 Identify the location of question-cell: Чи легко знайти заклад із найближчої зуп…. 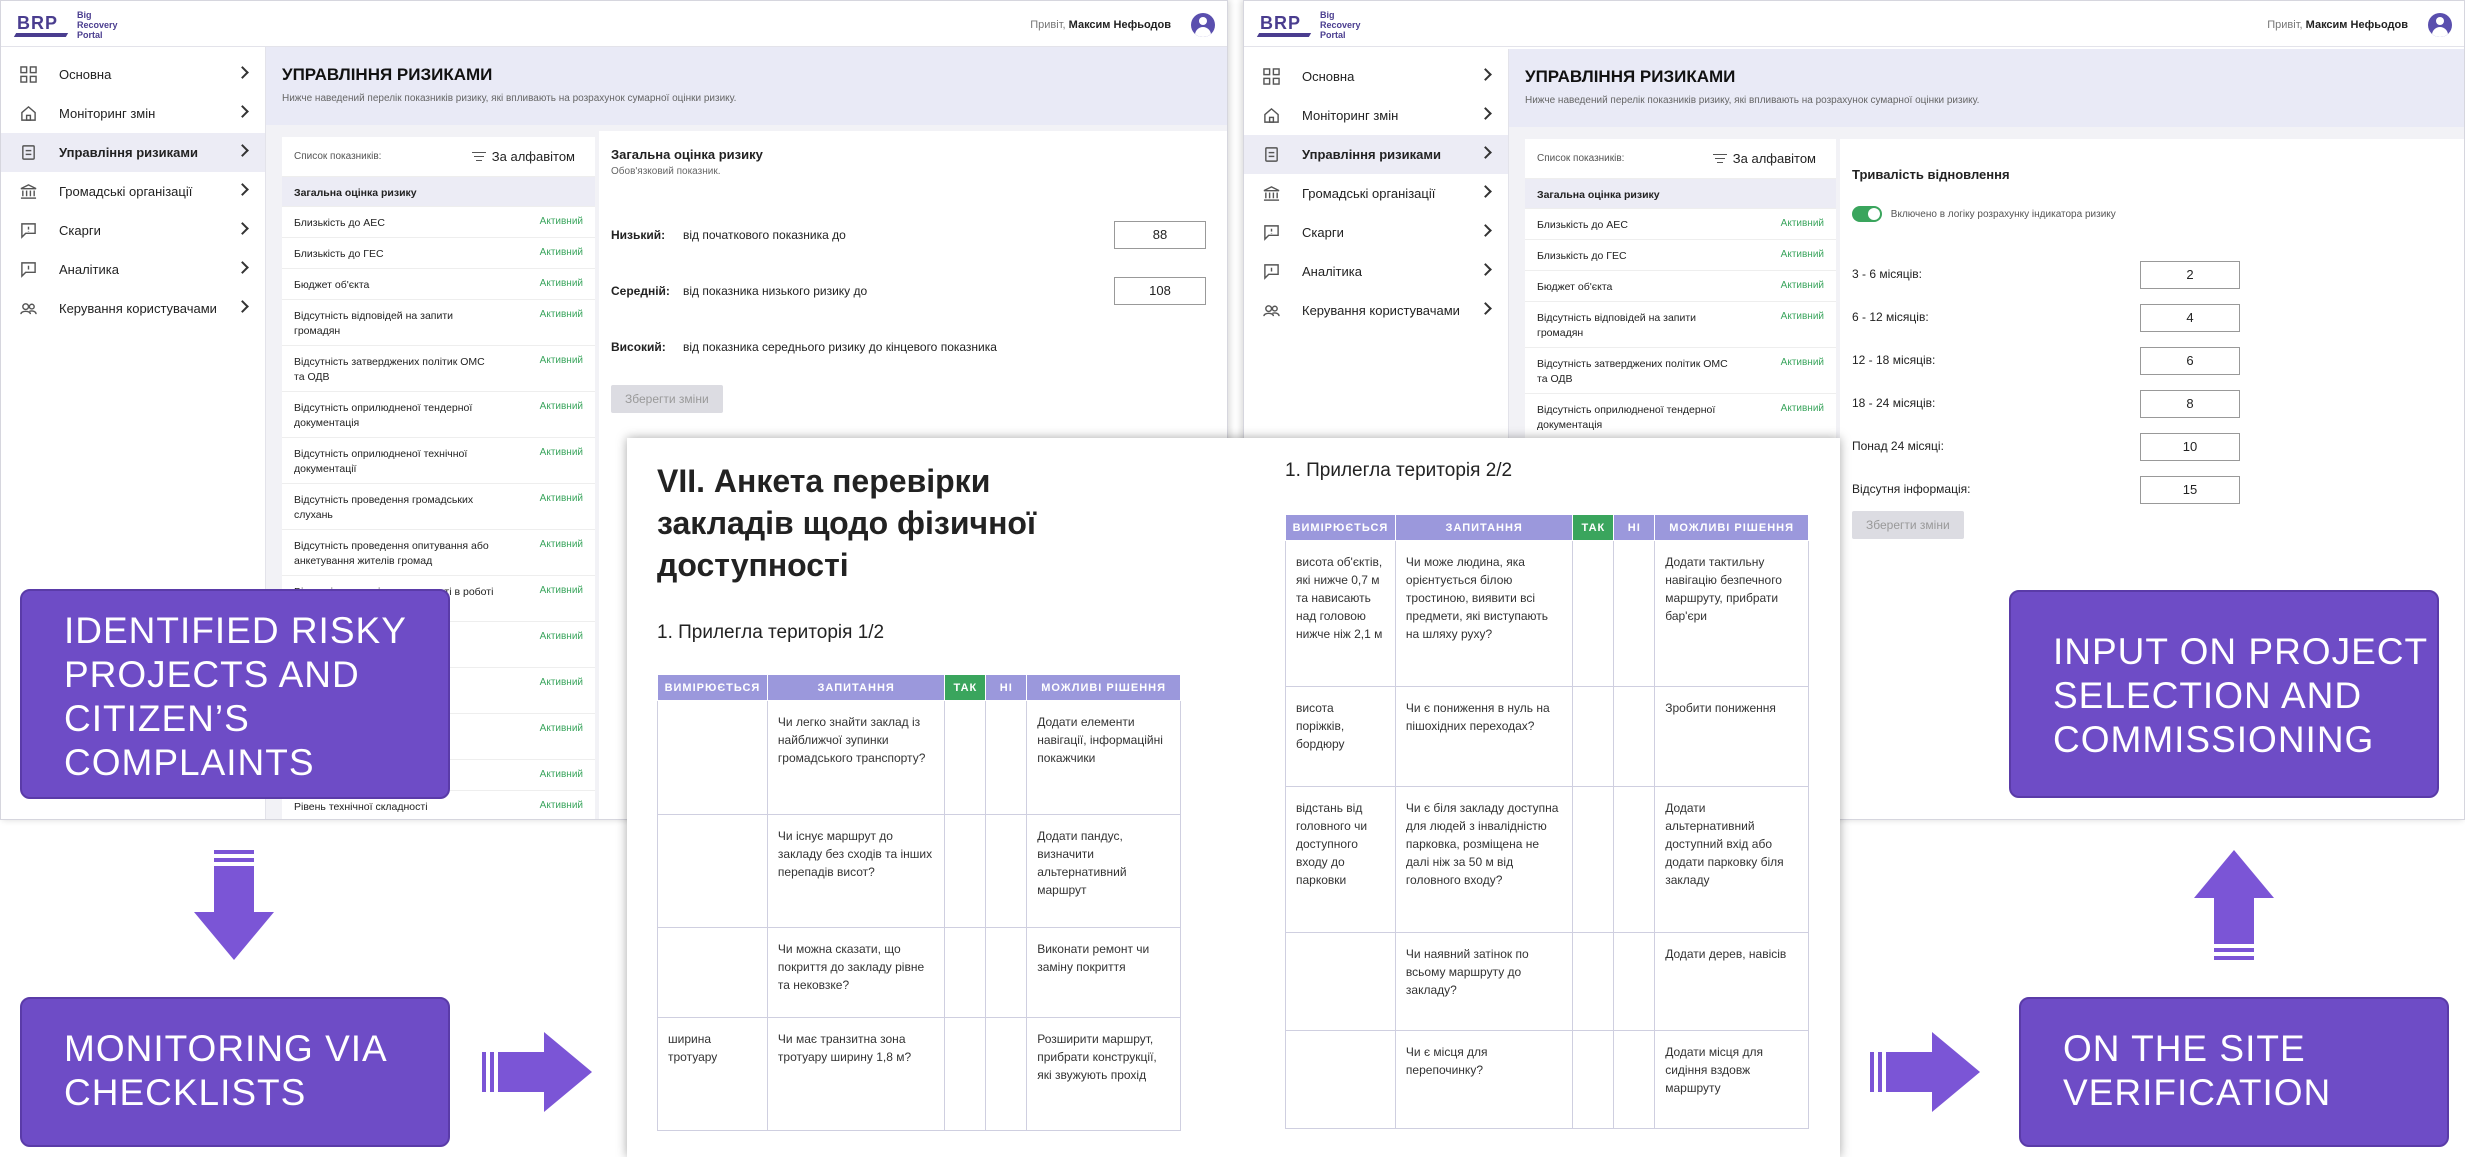
(856, 757).